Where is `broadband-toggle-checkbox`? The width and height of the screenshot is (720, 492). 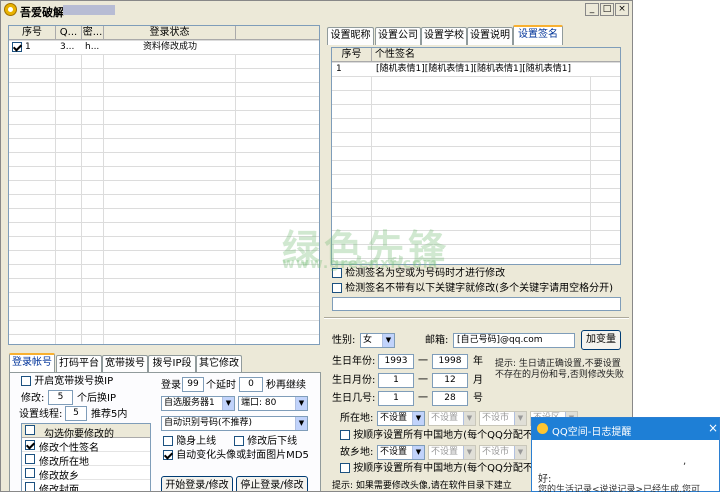 broadband-toggle-checkbox is located at coordinates (26, 381).